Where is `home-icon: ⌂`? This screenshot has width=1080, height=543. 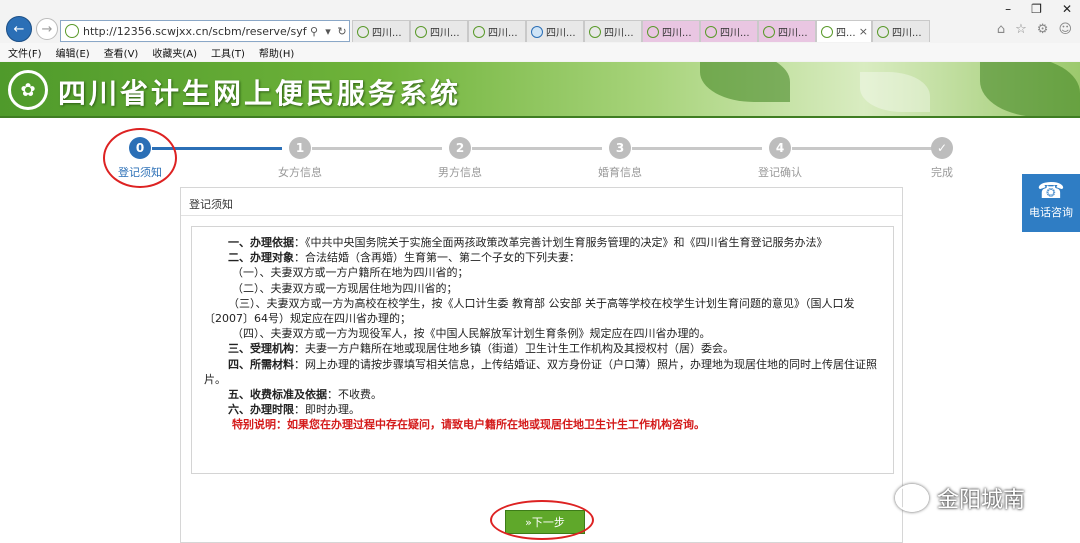 home-icon: ⌂ is located at coordinates (1001, 29).